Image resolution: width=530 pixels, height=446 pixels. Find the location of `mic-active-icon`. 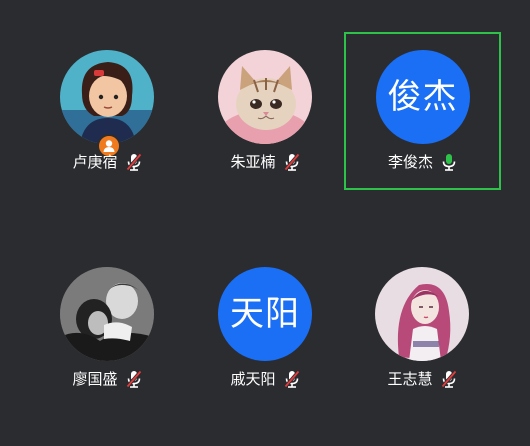

mic-active-icon is located at coordinates (449, 162).